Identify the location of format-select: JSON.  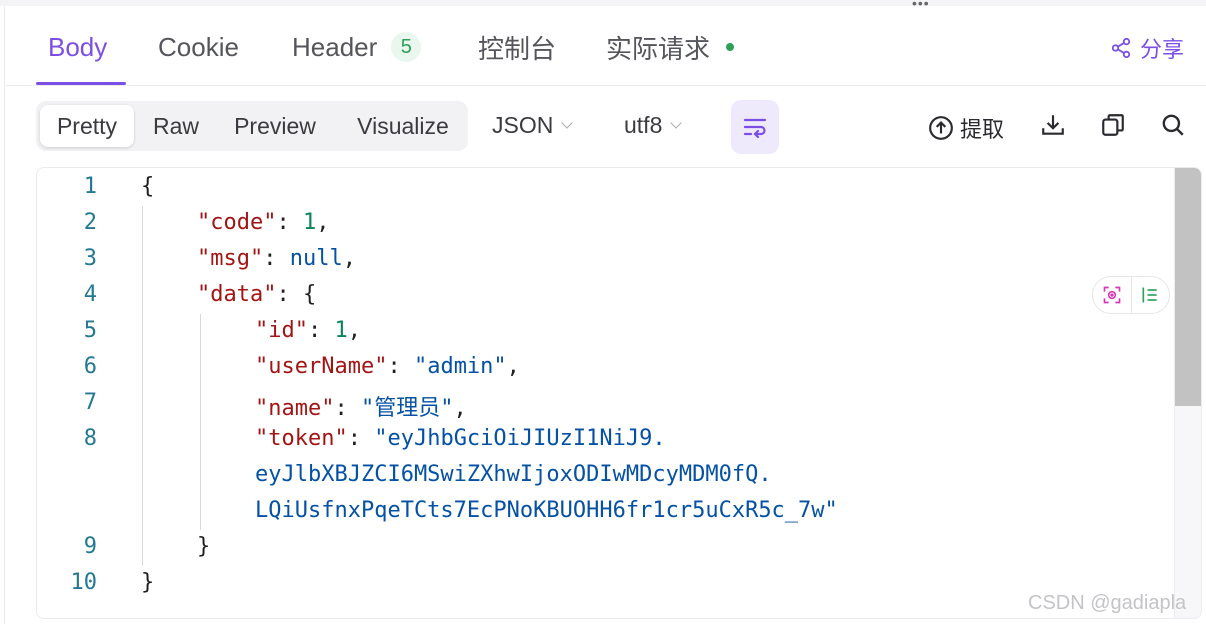
(533, 125).